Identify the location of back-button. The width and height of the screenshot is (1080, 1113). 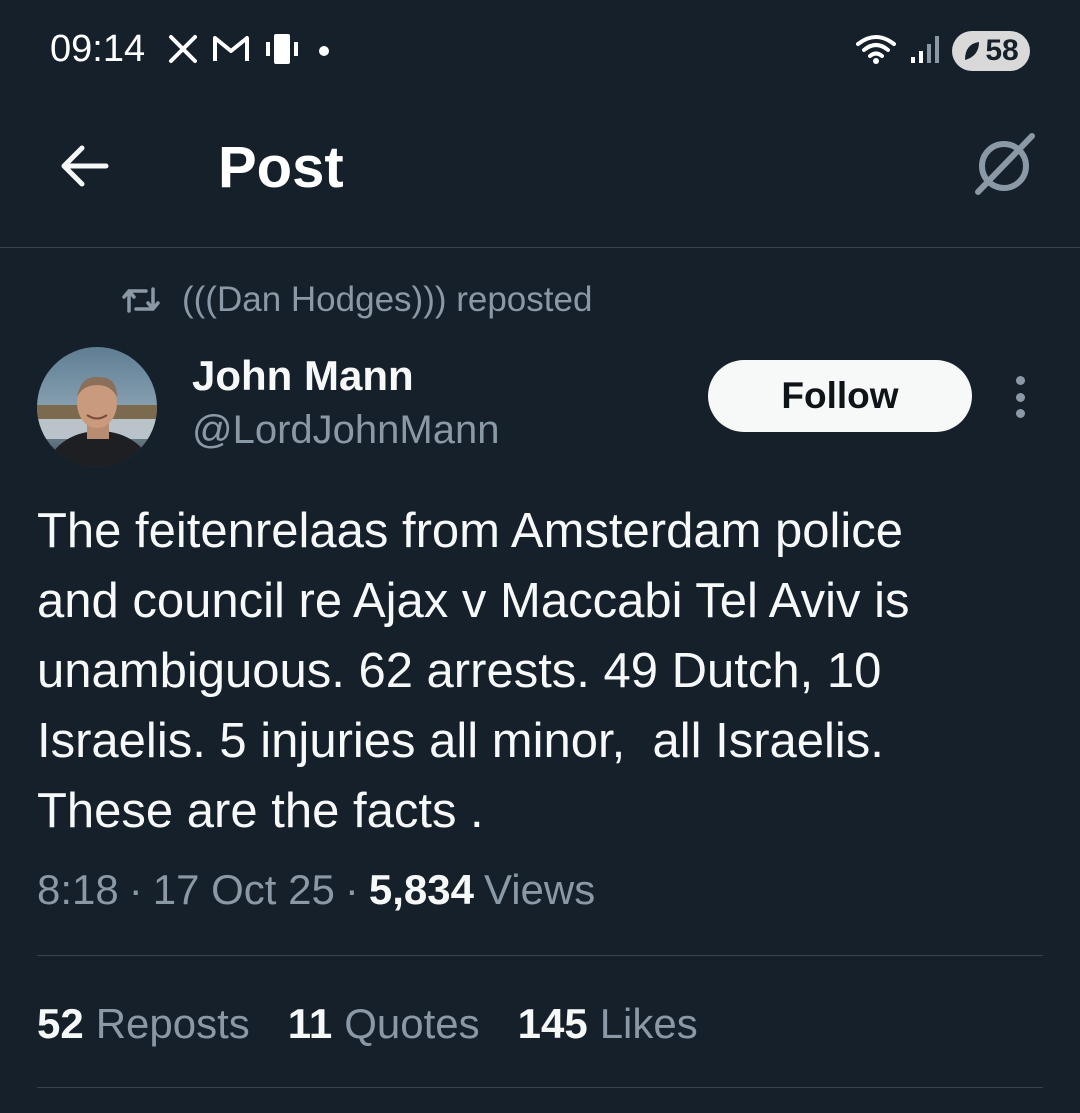
(84, 166).